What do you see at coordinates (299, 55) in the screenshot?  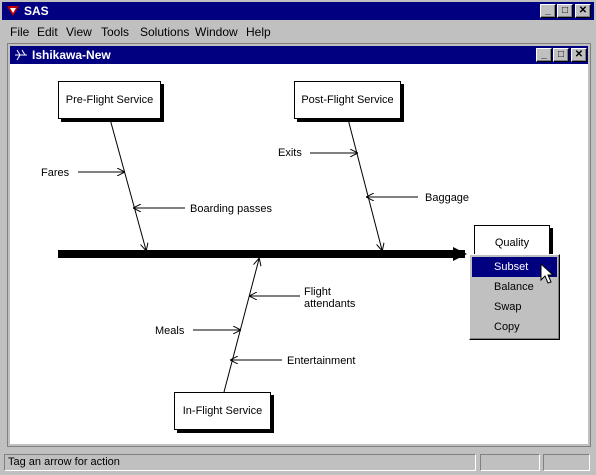 I see `child-titlebar: Ishikawa-New _ □ ✕` at bounding box center [299, 55].